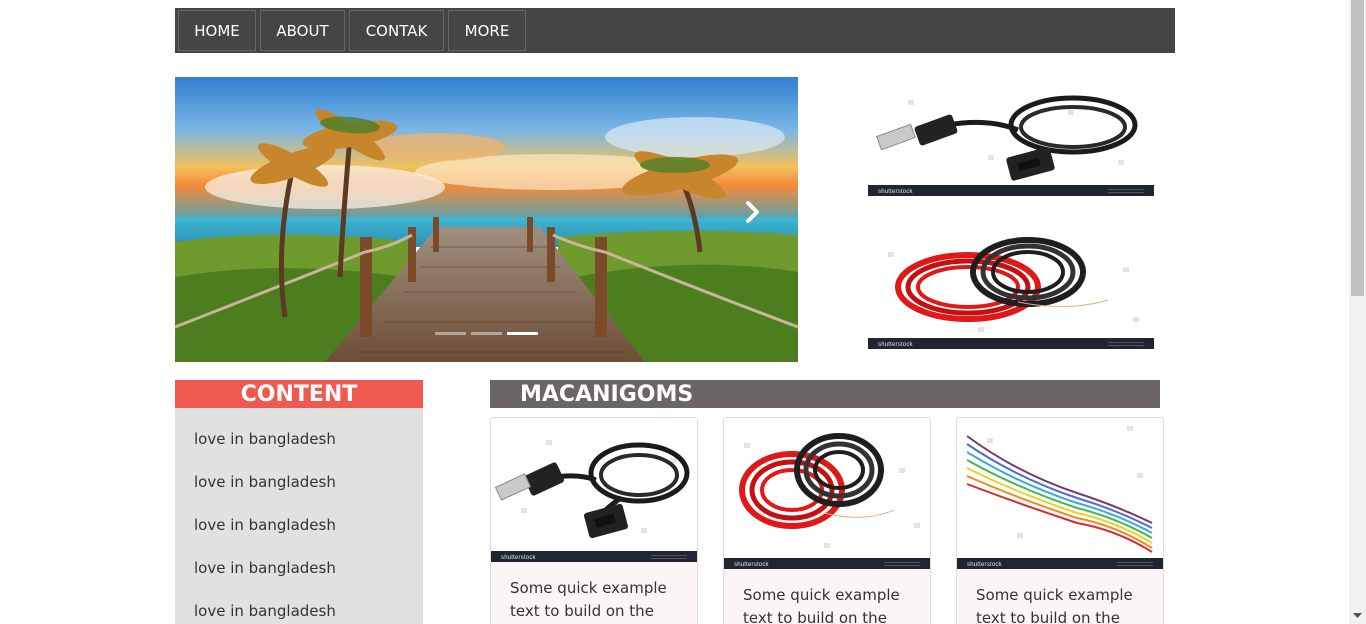  Describe the element at coordinates (675, 30) in the screenshot. I see `top-nav: HOME ABOUT CONTAK MORE` at that location.